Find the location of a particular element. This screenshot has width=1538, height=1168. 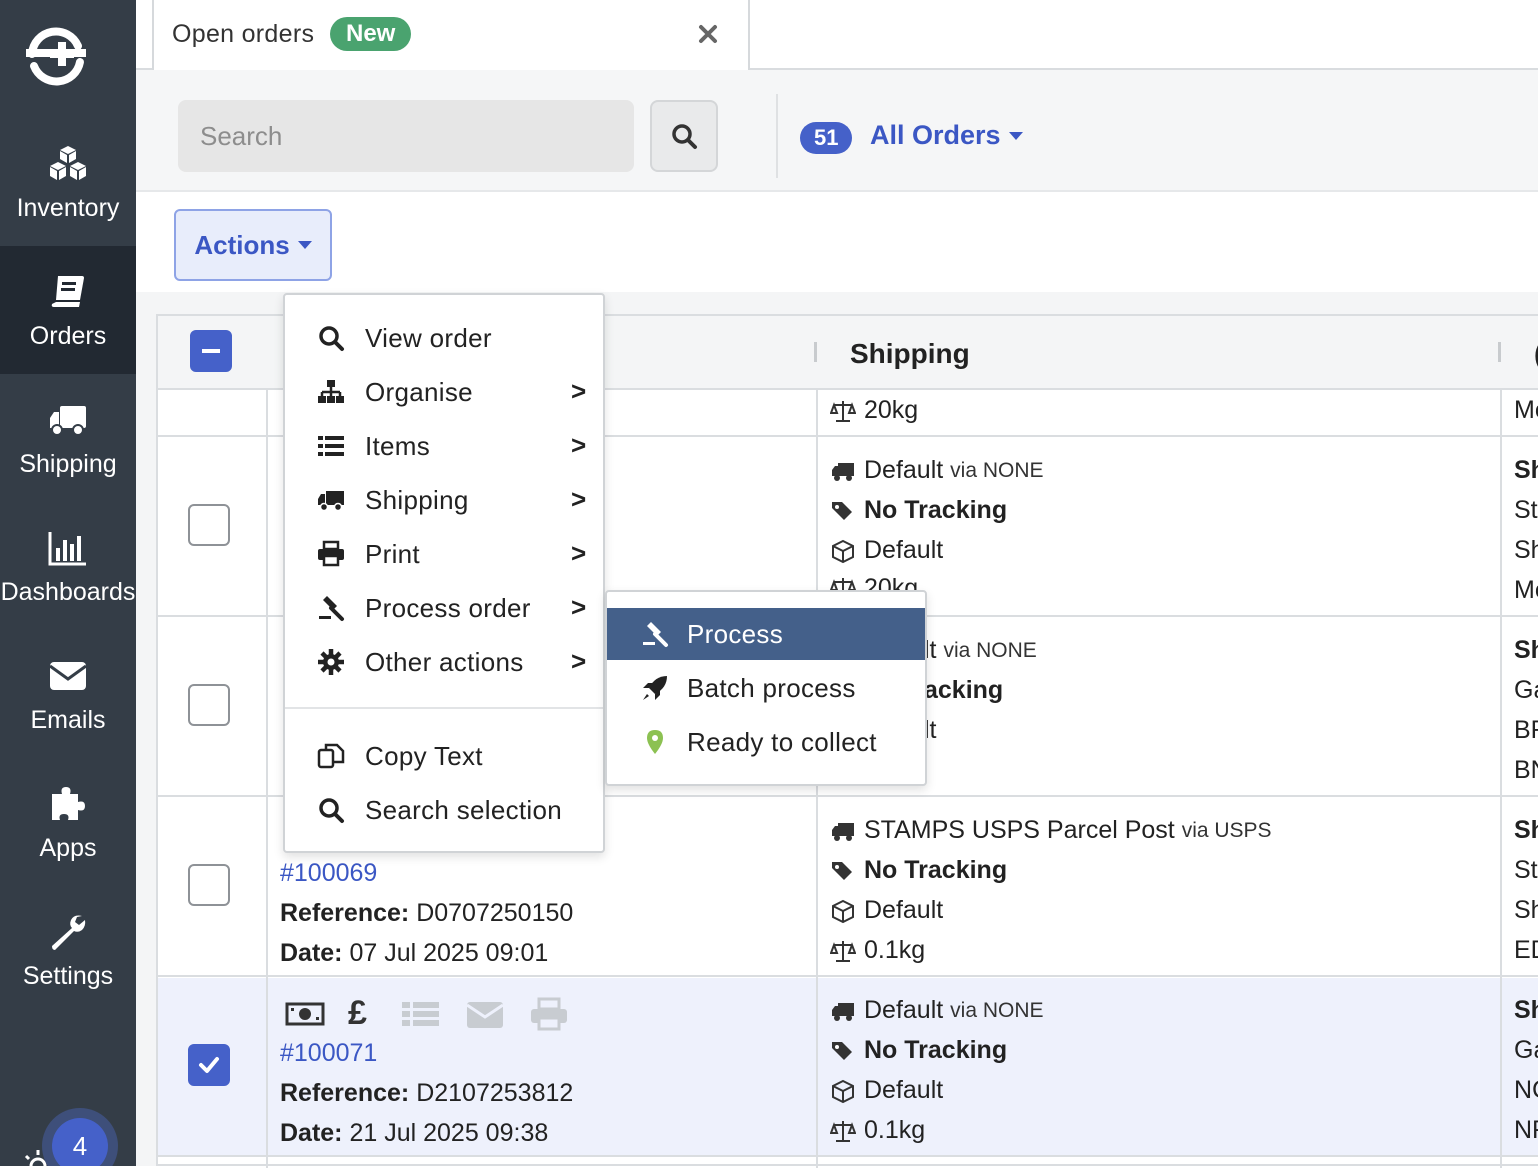

check-icon is located at coordinates (209, 1065).